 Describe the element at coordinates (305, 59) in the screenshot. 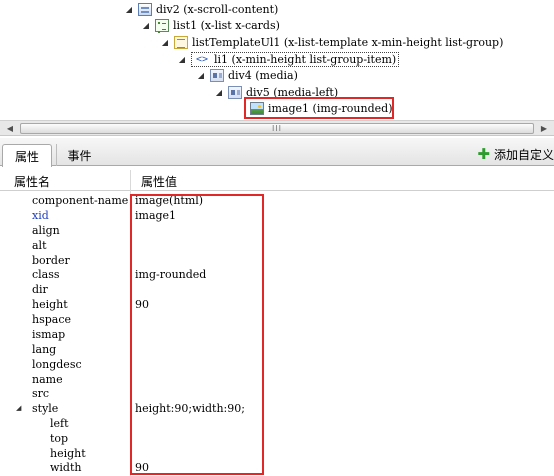

I see `tree-node-label: li1 (x-min-height list-group-item)` at that location.